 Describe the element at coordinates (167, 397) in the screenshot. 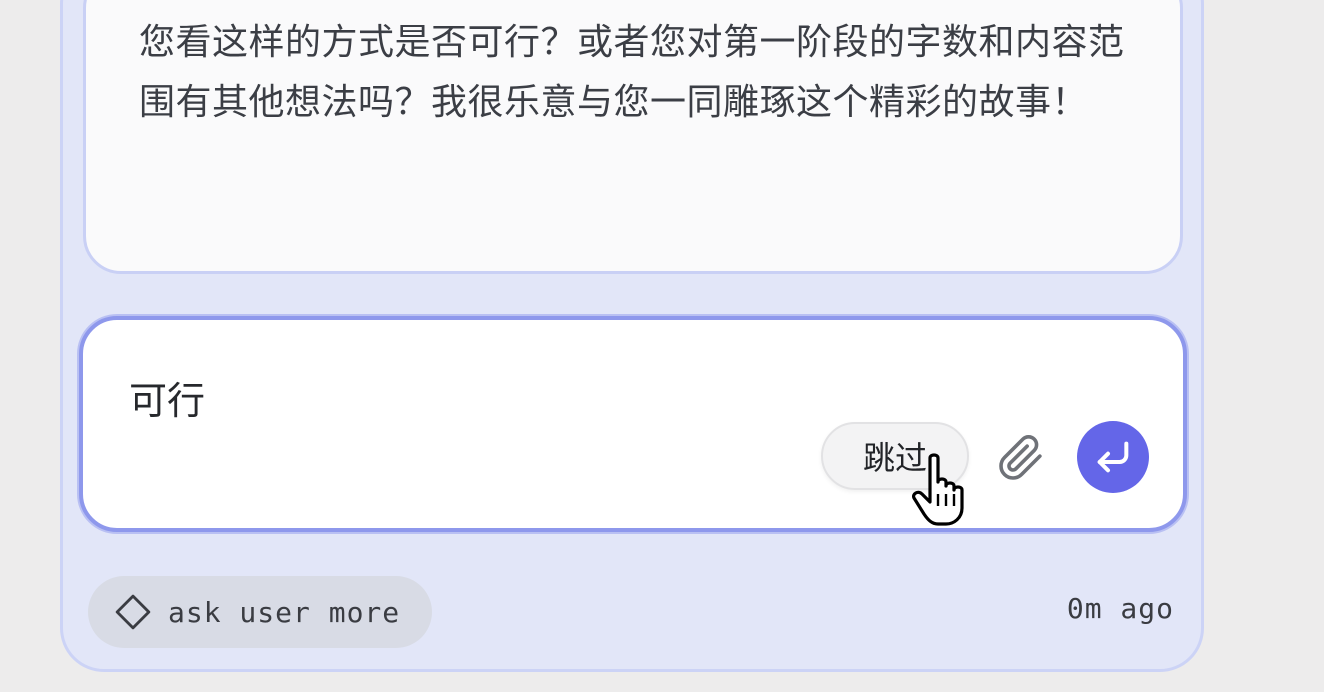

I see `reply-input-value: 可行` at that location.